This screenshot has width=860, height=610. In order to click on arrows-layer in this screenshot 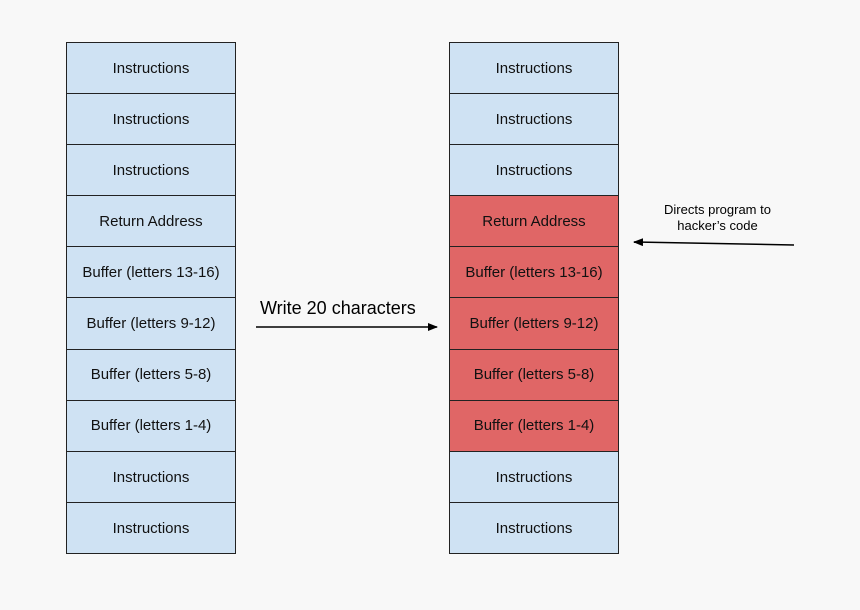, I will do `click(525, 284)`.